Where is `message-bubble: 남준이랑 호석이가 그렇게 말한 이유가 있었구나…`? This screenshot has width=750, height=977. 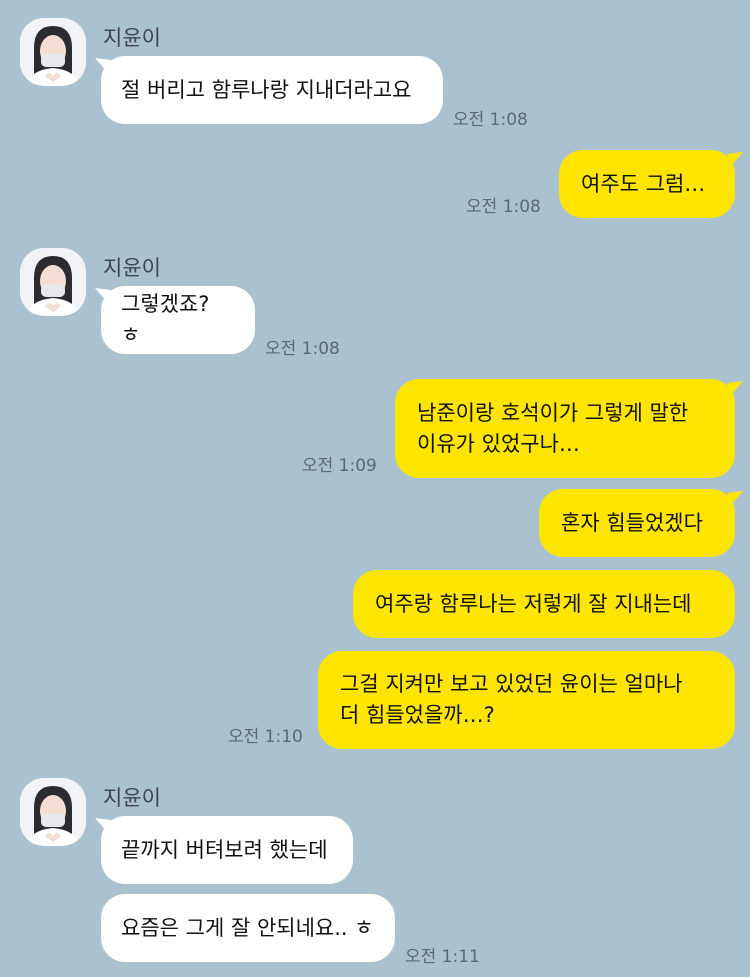 message-bubble: 남준이랑 호석이가 그렇게 말한 이유가 있었구나… is located at coordinates (565, 428).